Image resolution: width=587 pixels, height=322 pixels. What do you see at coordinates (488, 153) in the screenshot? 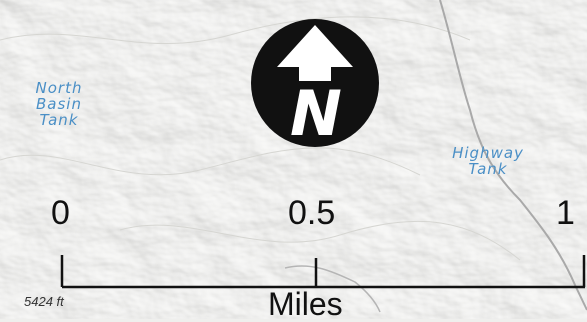
I see `highway-tank-line1: Highway` at bounding box center [488, 153].